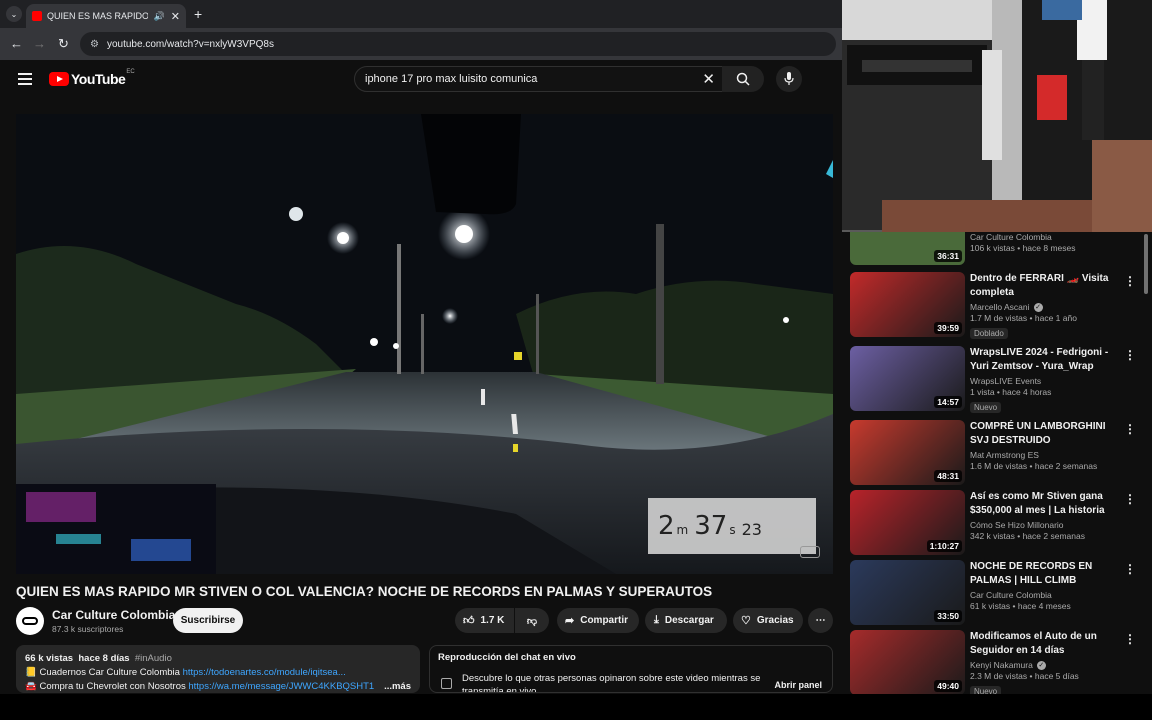 The image size is (1152, 720). Describe the element at coordinates (190, 44) in the screenshot. I see `url-text: youtube.com/watch?v=nxlyW3VPQ8s` at that location.